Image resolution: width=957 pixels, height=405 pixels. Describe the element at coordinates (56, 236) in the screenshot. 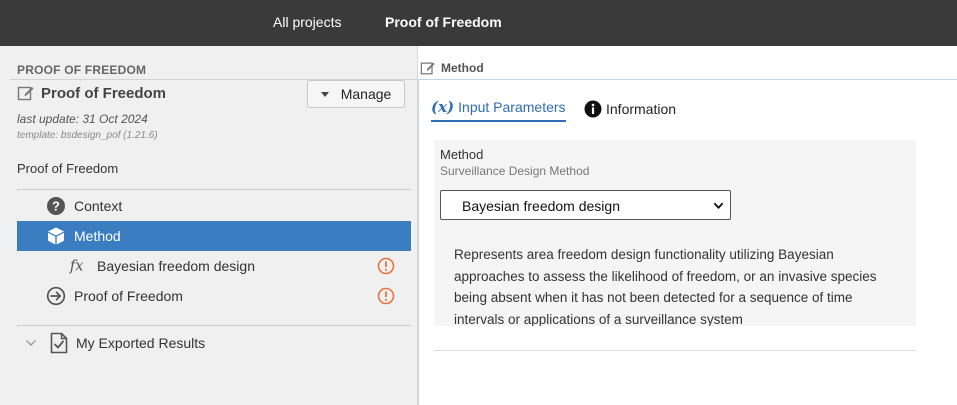

I see `cube-icon` at that location.